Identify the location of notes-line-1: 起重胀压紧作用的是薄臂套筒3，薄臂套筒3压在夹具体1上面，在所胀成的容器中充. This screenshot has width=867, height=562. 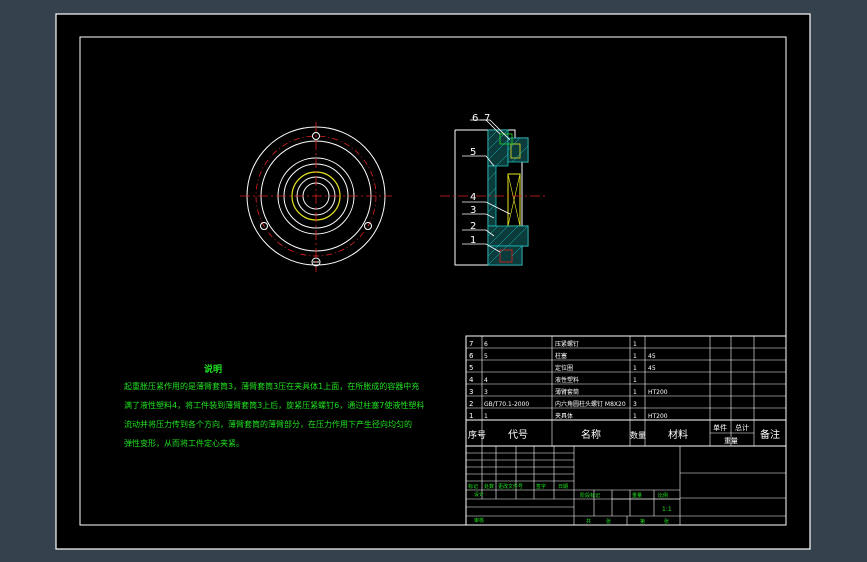
(271, 386).